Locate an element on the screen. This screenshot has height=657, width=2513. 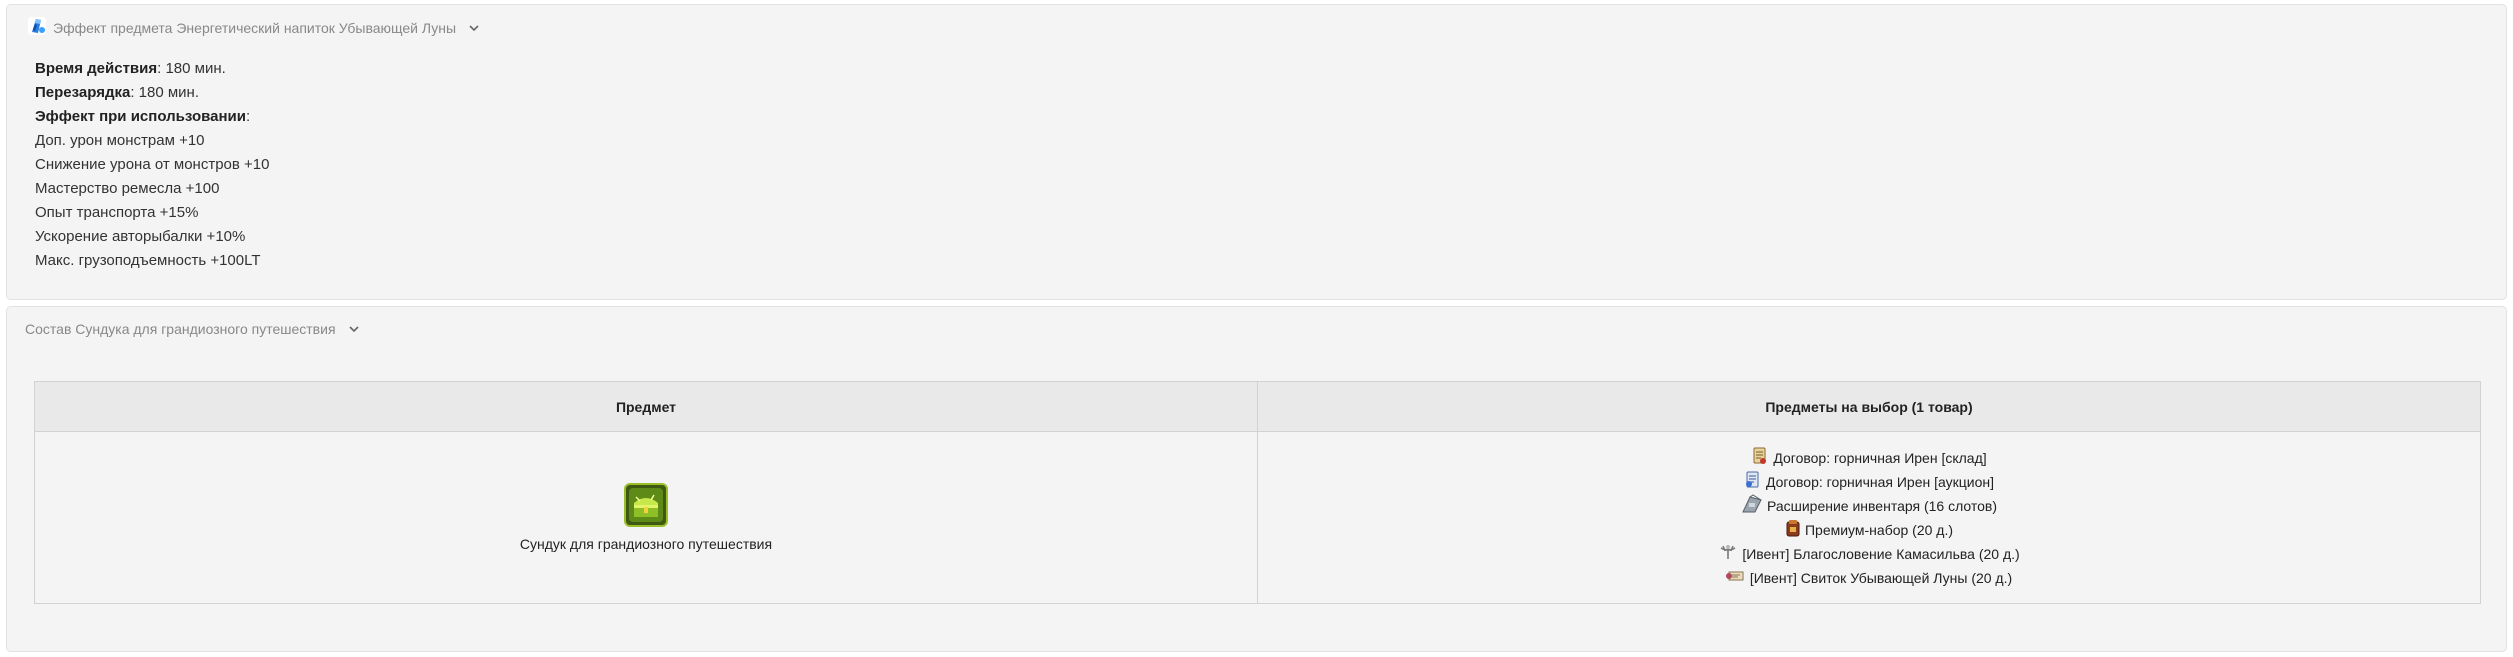
blue-potion-icon is located at coordinates (37, 28).